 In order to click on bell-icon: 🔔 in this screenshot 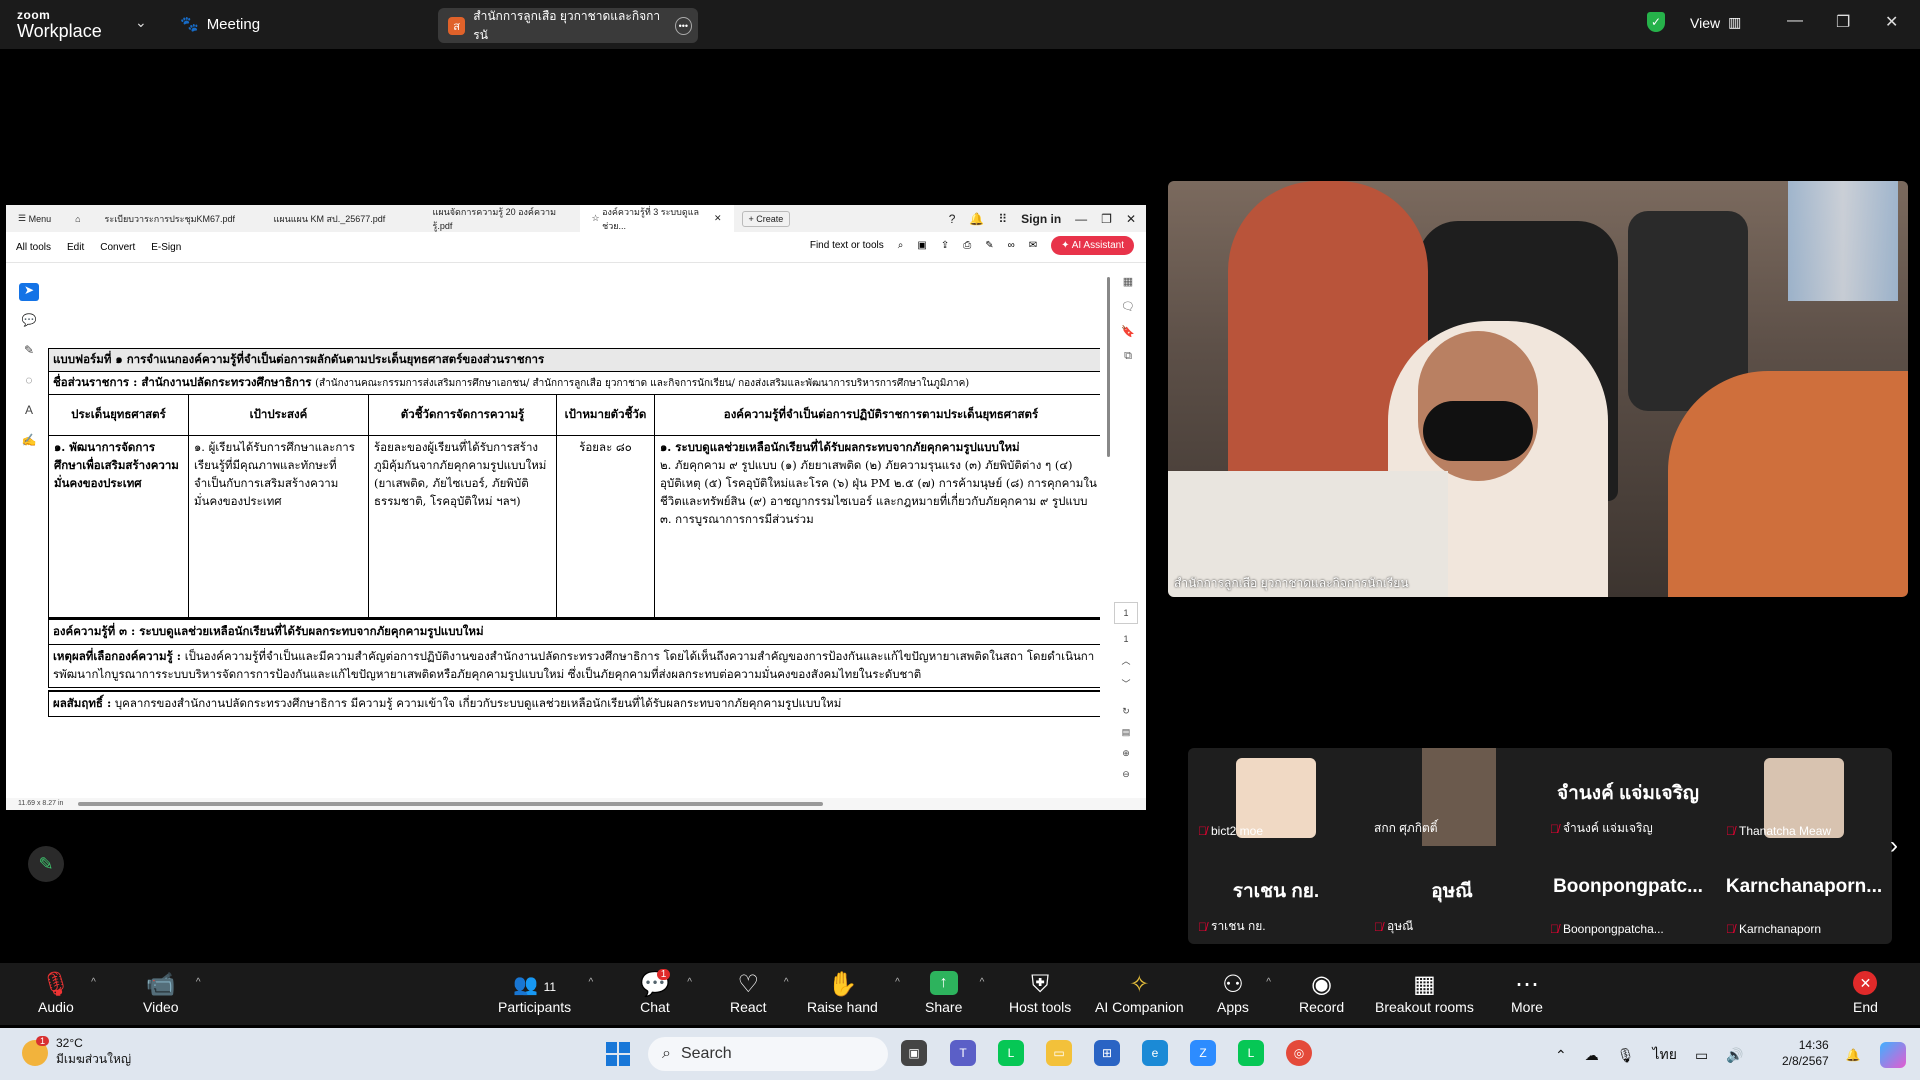, I will do `click(976, 219)`.